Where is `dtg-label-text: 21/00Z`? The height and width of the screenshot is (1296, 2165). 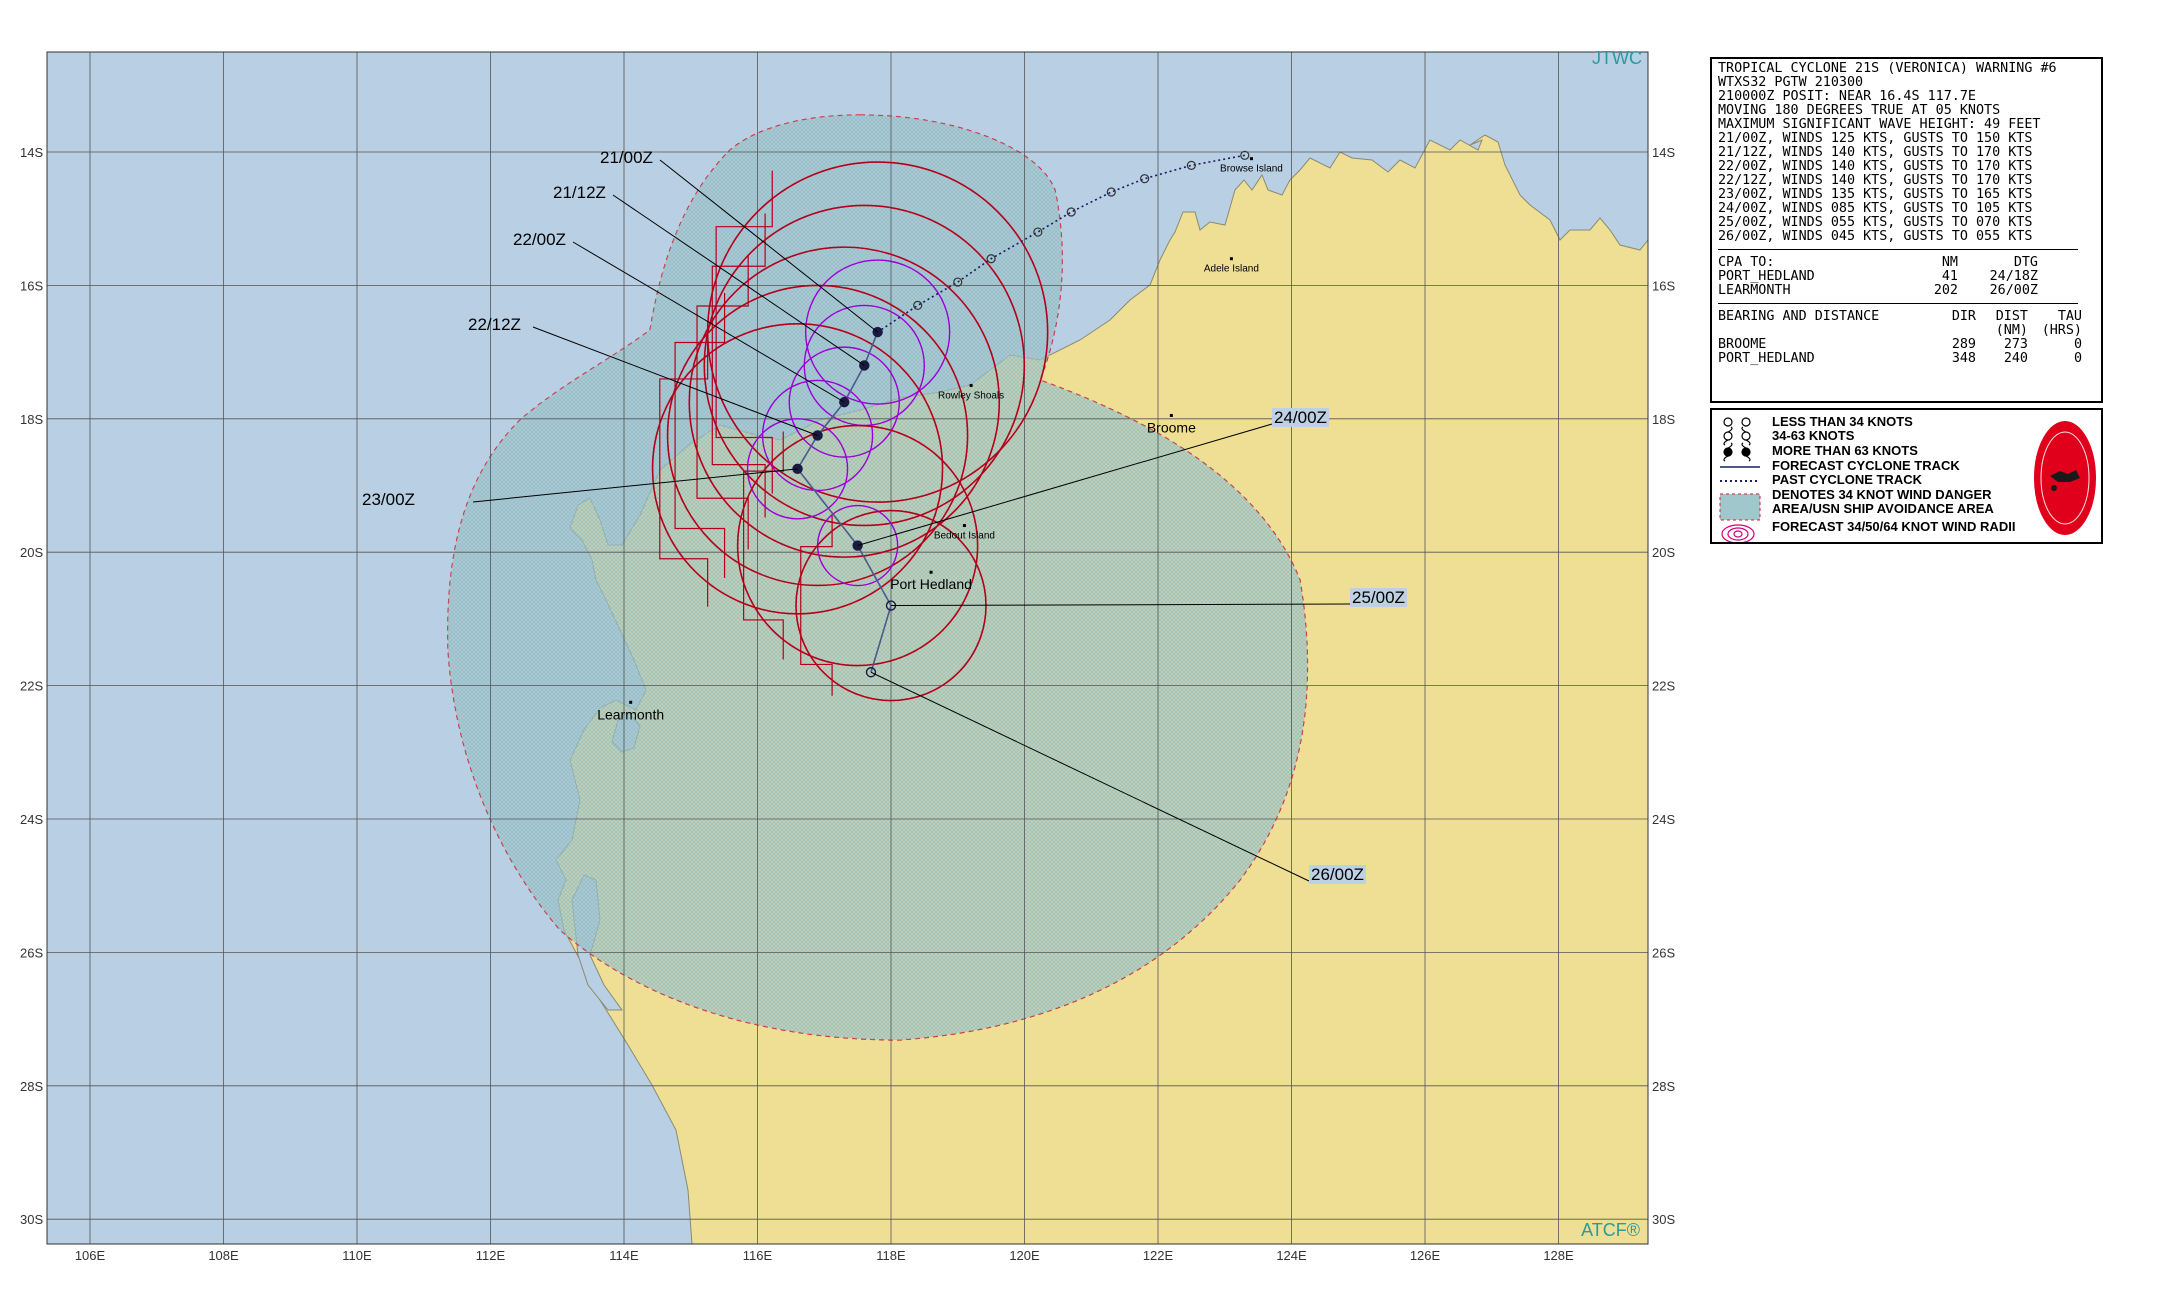 dtg-label-text: 21/00Z is located at coordinates (626, 157).